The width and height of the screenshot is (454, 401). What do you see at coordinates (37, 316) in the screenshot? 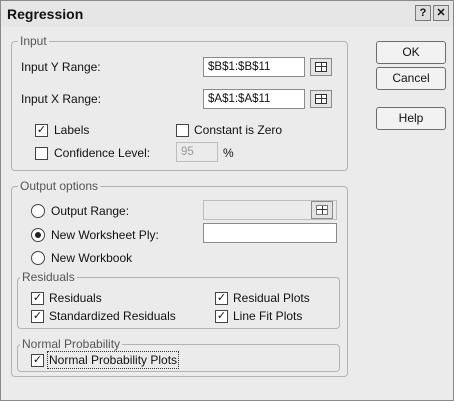
I see `standardized-residuals-checkbox: ✓` at bounding box center [37, 316].